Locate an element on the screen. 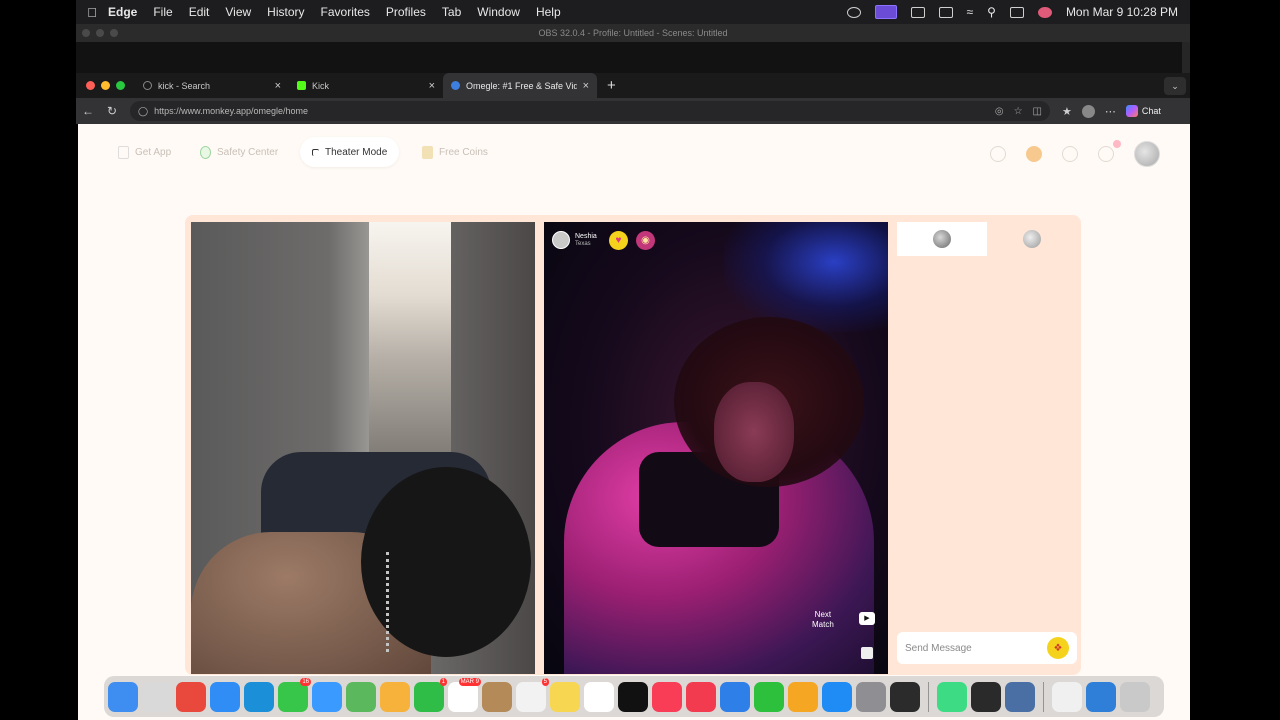  nav-safety-center: Safety Center is located at coordinates (239, 152).